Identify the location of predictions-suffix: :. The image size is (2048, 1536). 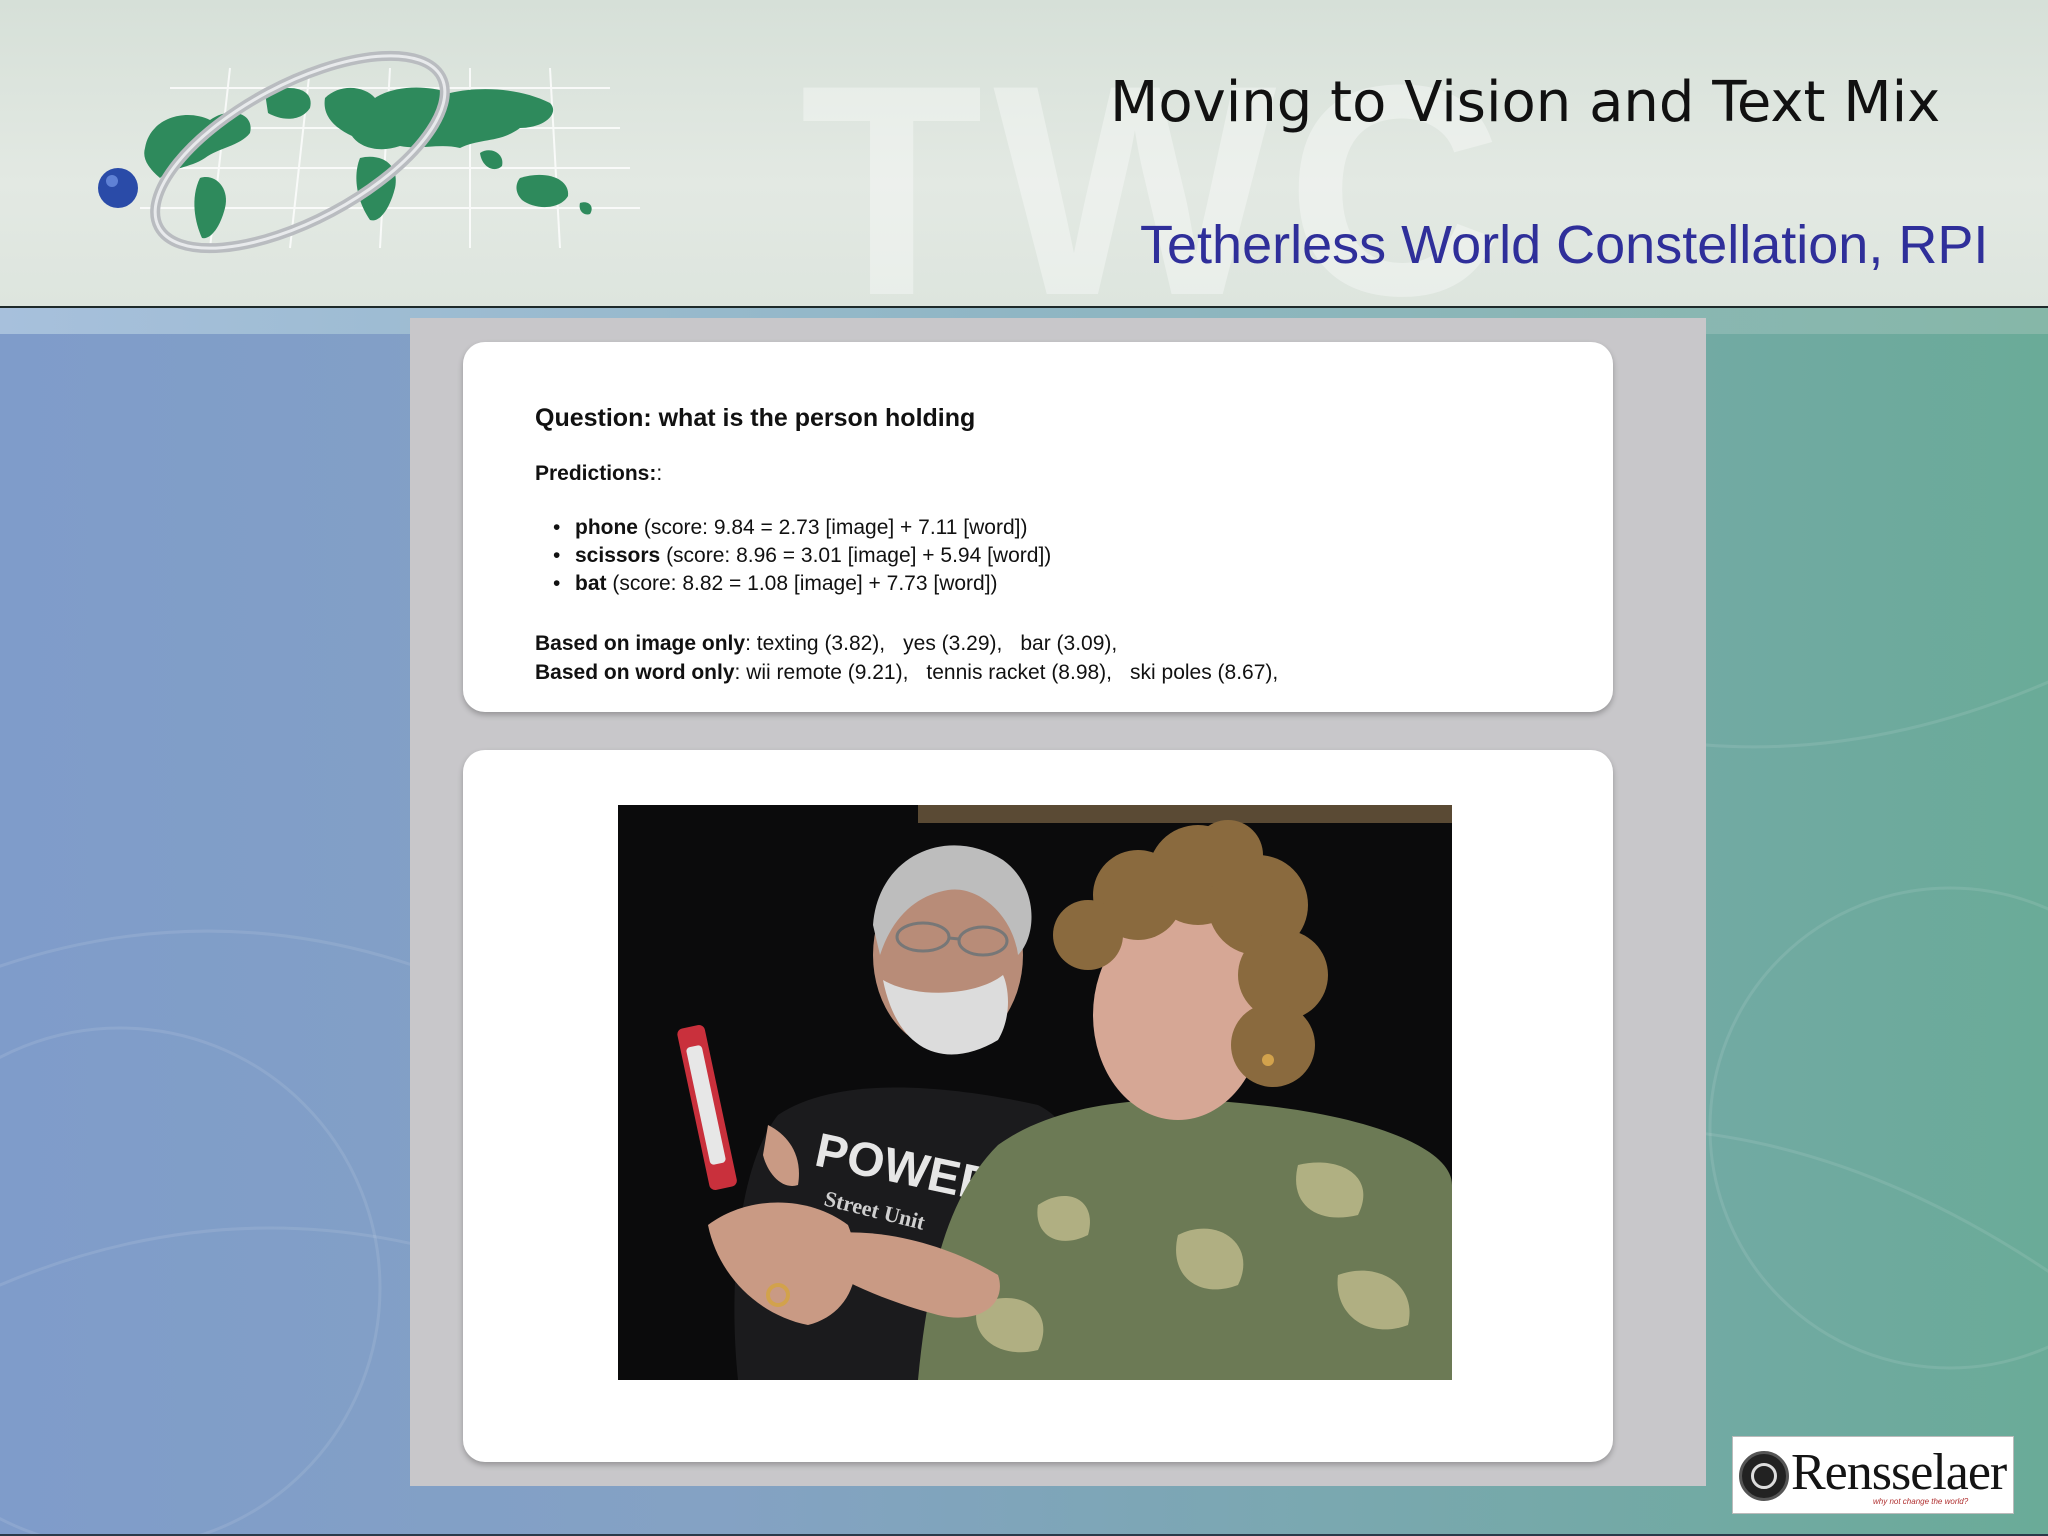
(659, 473).